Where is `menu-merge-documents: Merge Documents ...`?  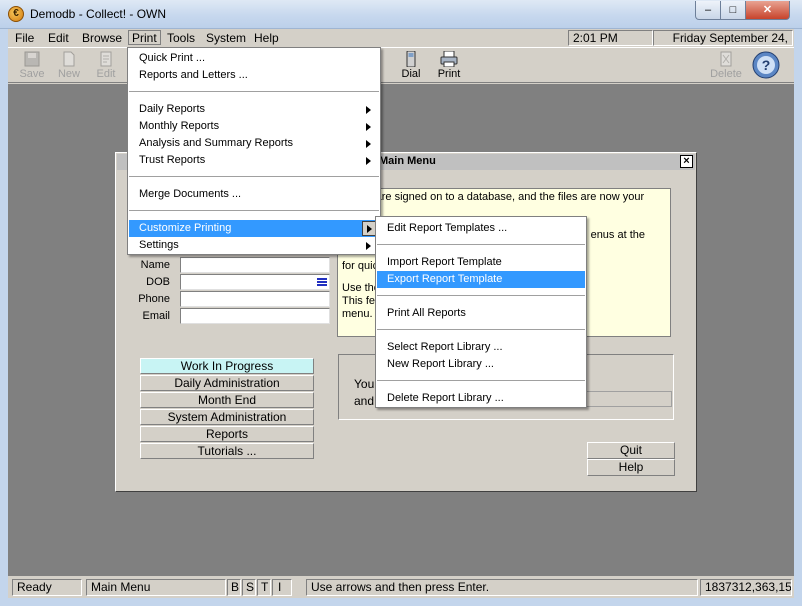
menu-merge-documents: Merge Documents ... is located at coordinates (254, 194).